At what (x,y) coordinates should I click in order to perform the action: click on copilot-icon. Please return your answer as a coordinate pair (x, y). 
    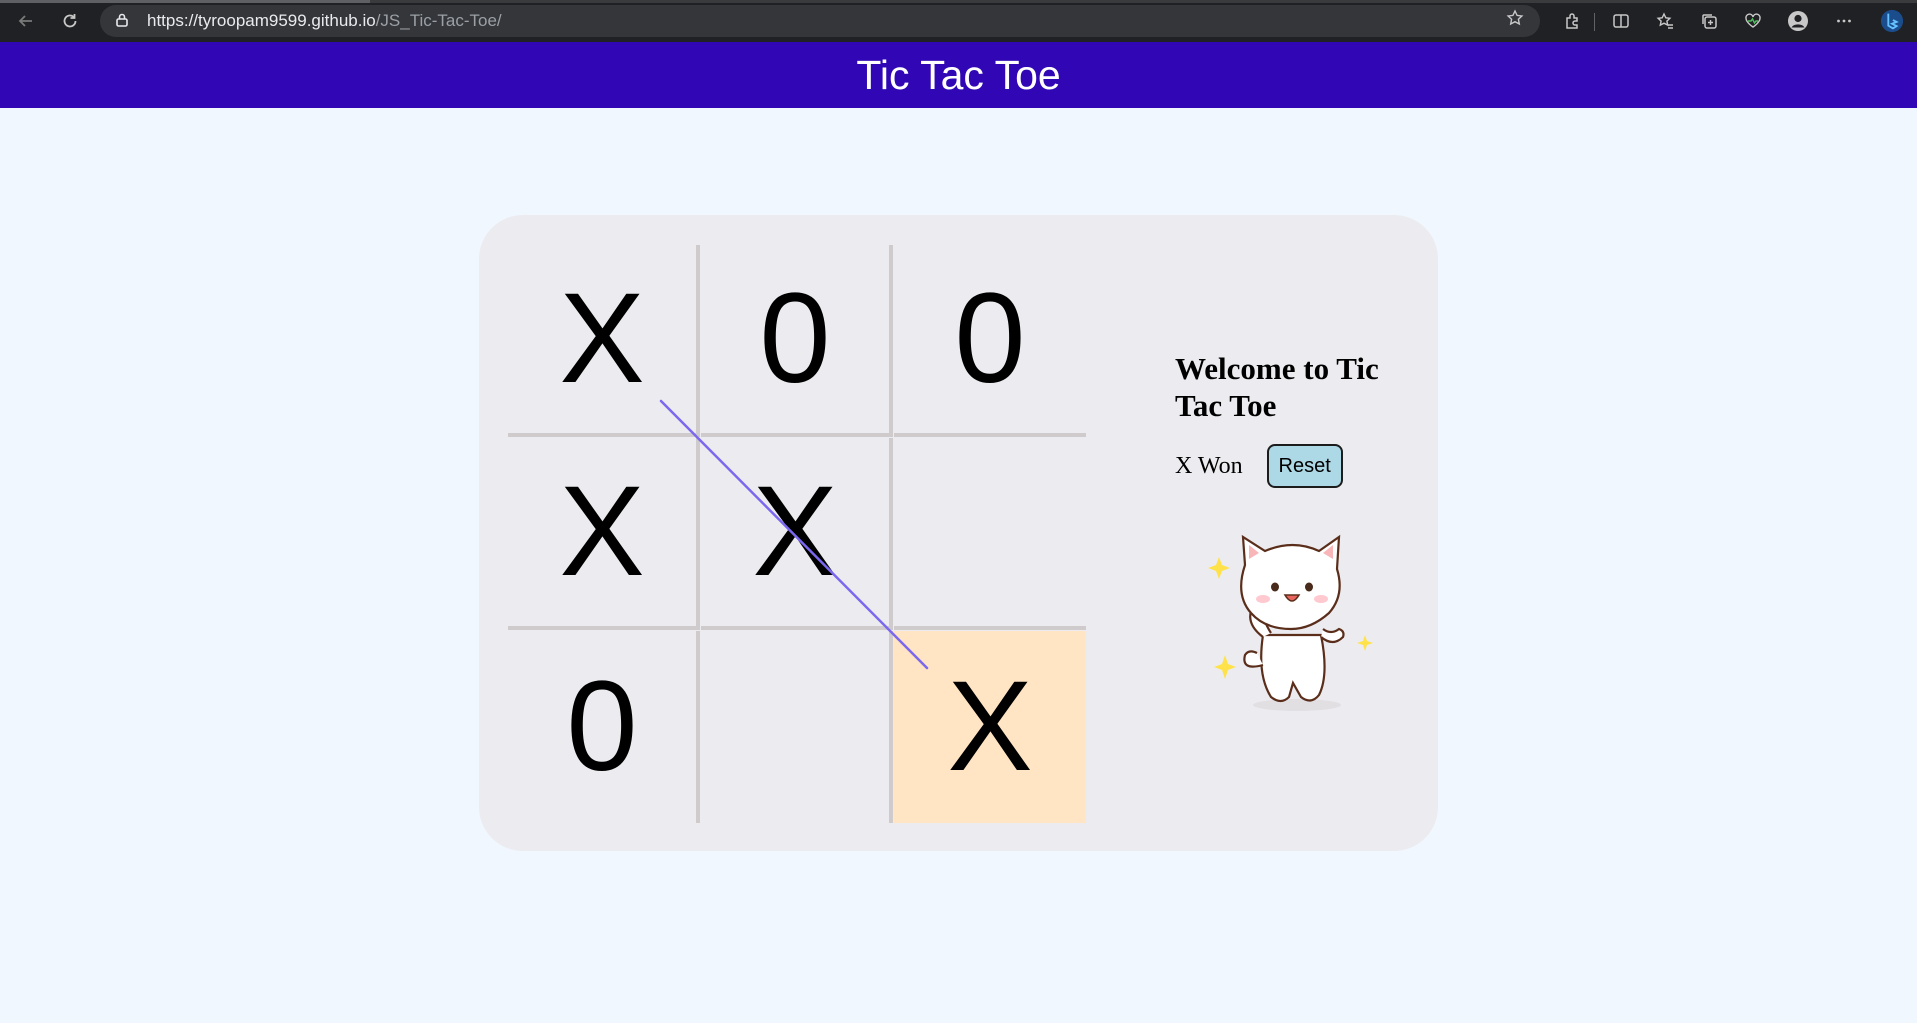
    Looking at the image, I should click on (1892, 21).